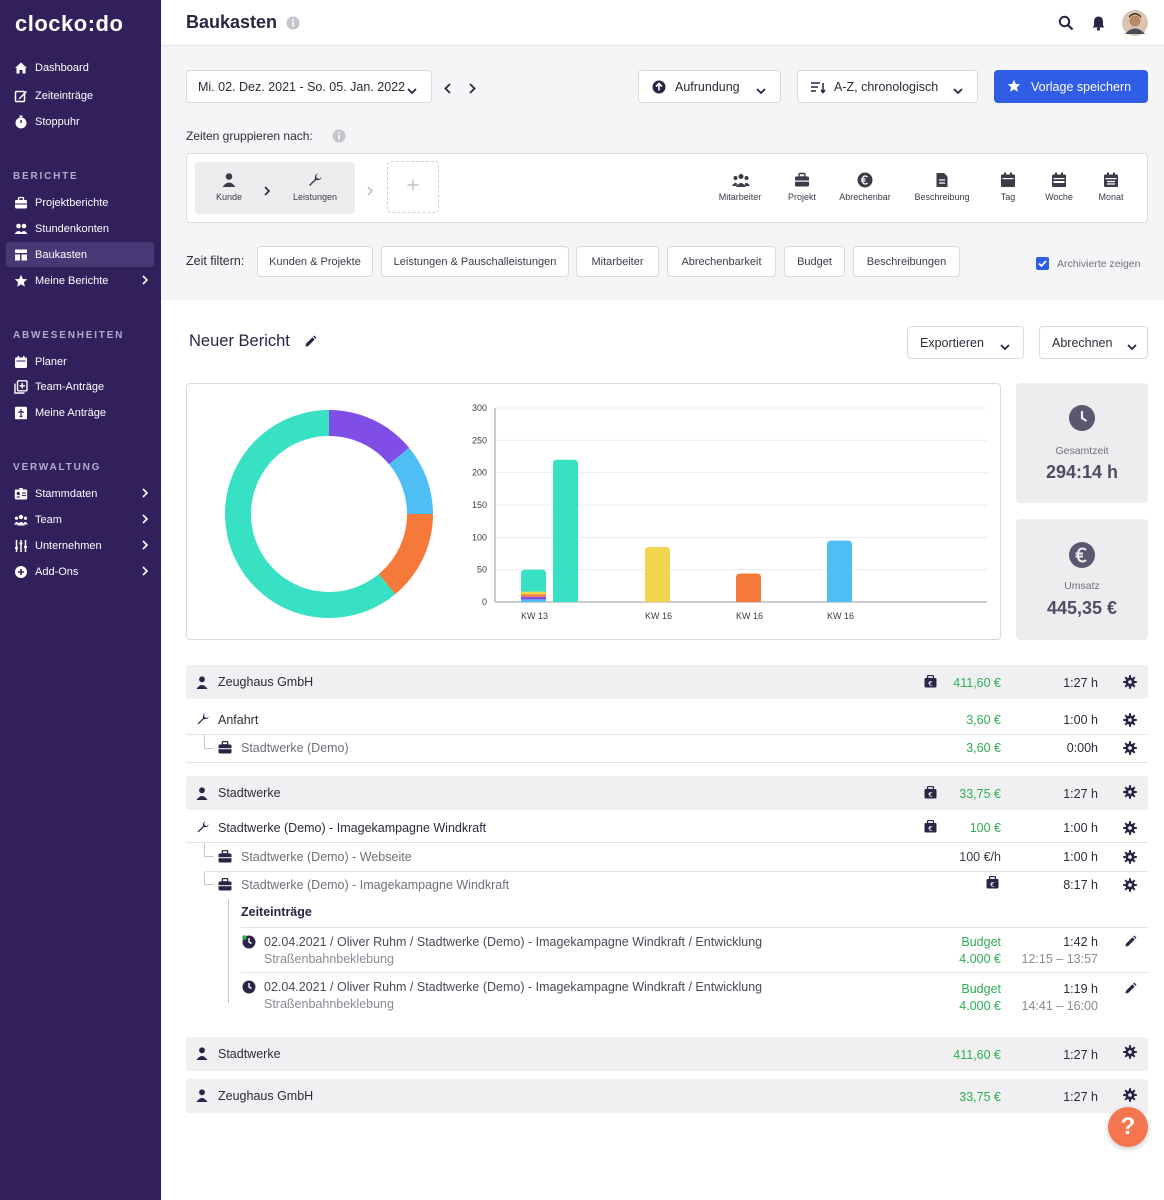  What do you see at coordinates (69, 23) in the screenshot?
I see `logo: clocko:do` at bounding box center [69, 23].